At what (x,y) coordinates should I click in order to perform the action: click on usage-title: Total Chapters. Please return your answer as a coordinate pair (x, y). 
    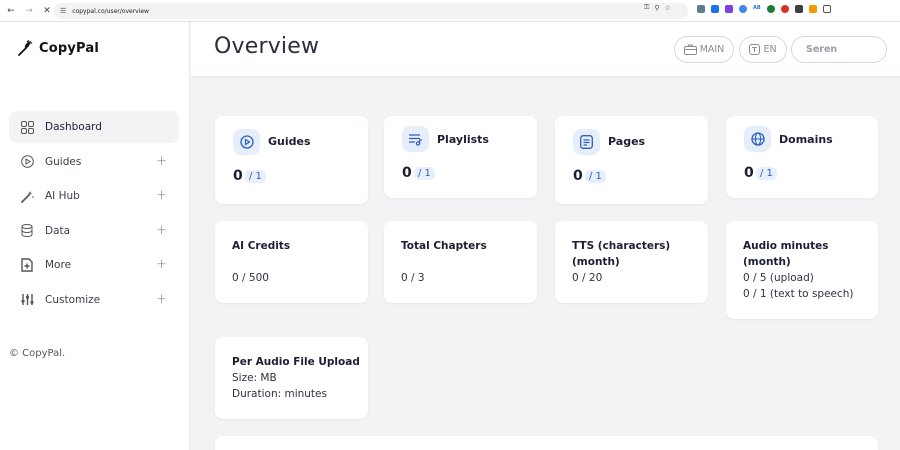
    Looking at the image, I should click on (444, 246).